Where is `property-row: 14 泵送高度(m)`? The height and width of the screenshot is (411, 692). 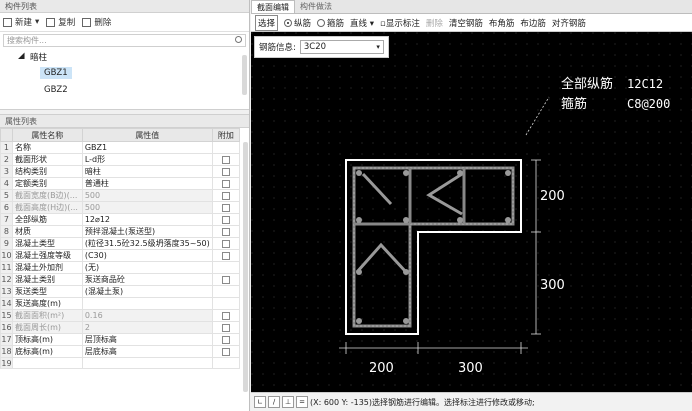 property-row: 14 泵送高度(m) is located at coordinates (120, 303).